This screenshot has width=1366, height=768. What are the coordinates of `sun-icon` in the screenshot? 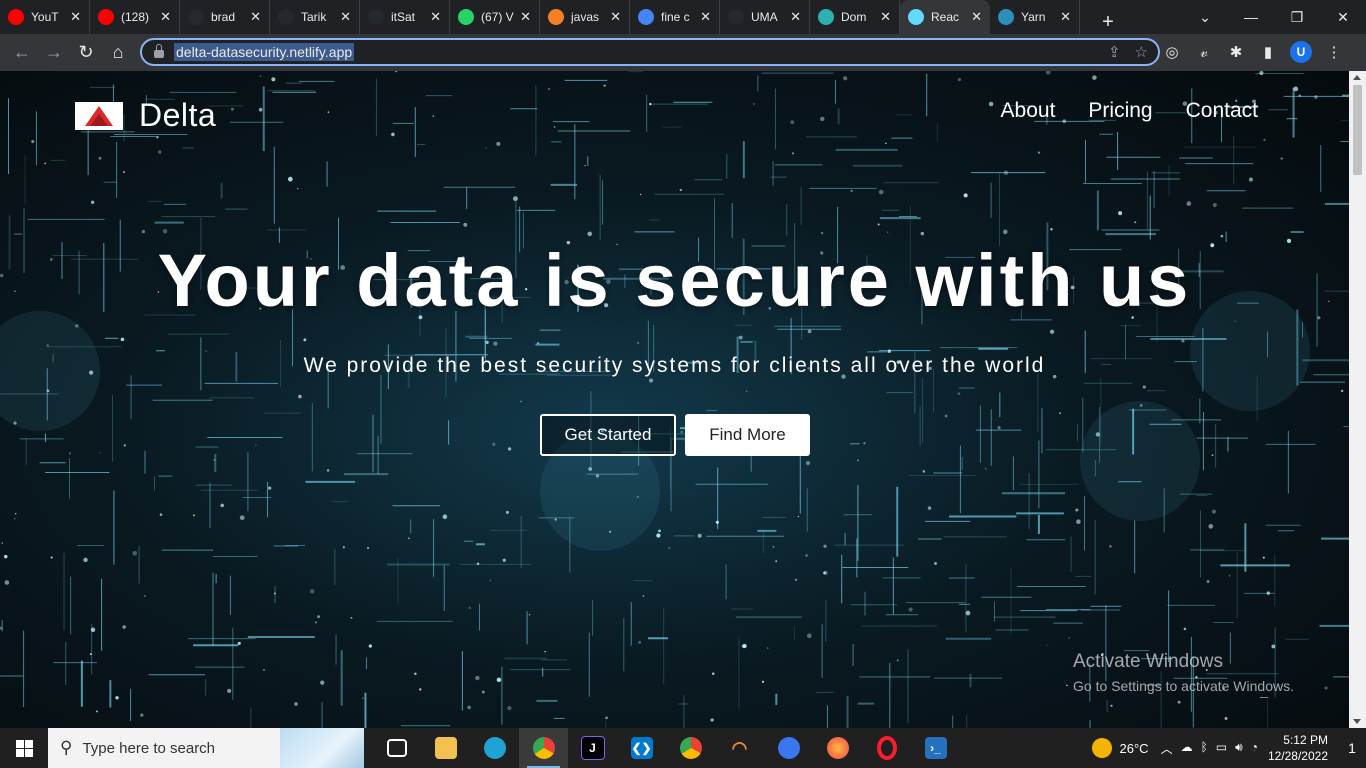 It's located at (1101, 748).